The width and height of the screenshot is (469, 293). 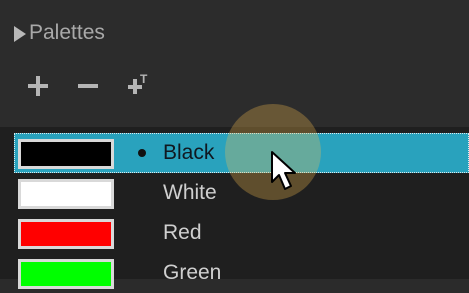 I want to click on rename-palette-button: T, so click(x=139, y=86).